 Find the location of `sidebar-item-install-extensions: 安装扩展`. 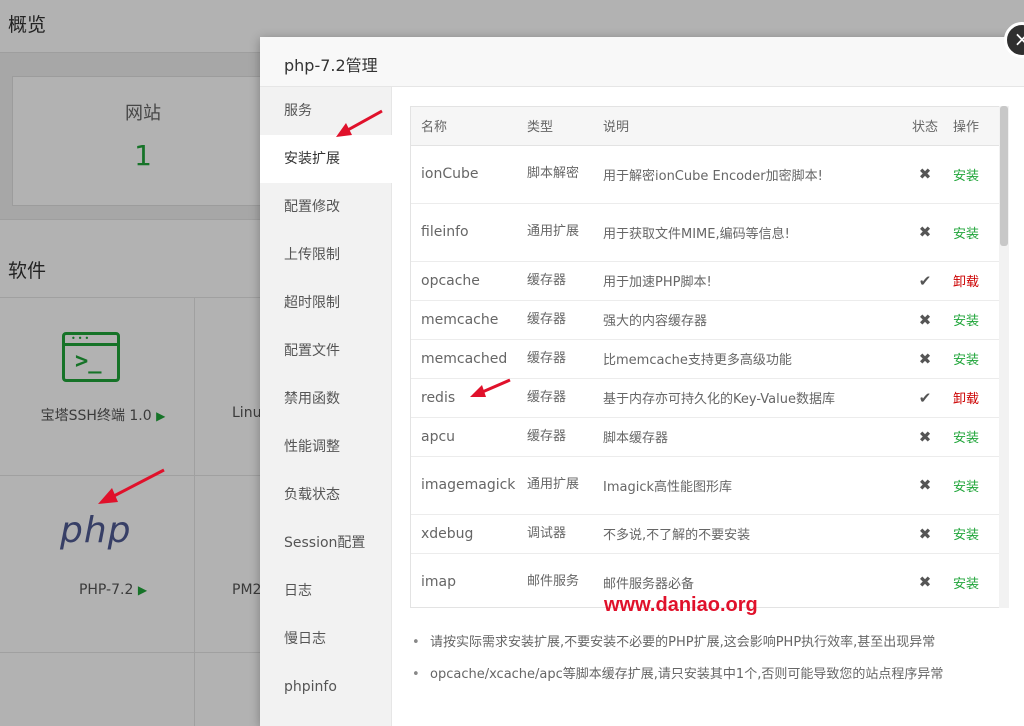

sidebar-item-install-extensions: 安装扩展 is located at coordinates (326, 159).